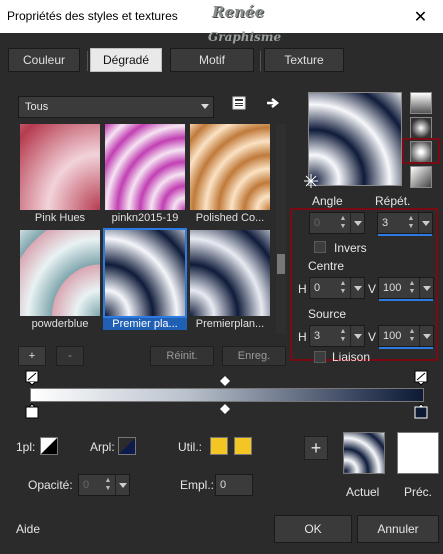  I want to click on center-label: Centre, so click(326, 266).